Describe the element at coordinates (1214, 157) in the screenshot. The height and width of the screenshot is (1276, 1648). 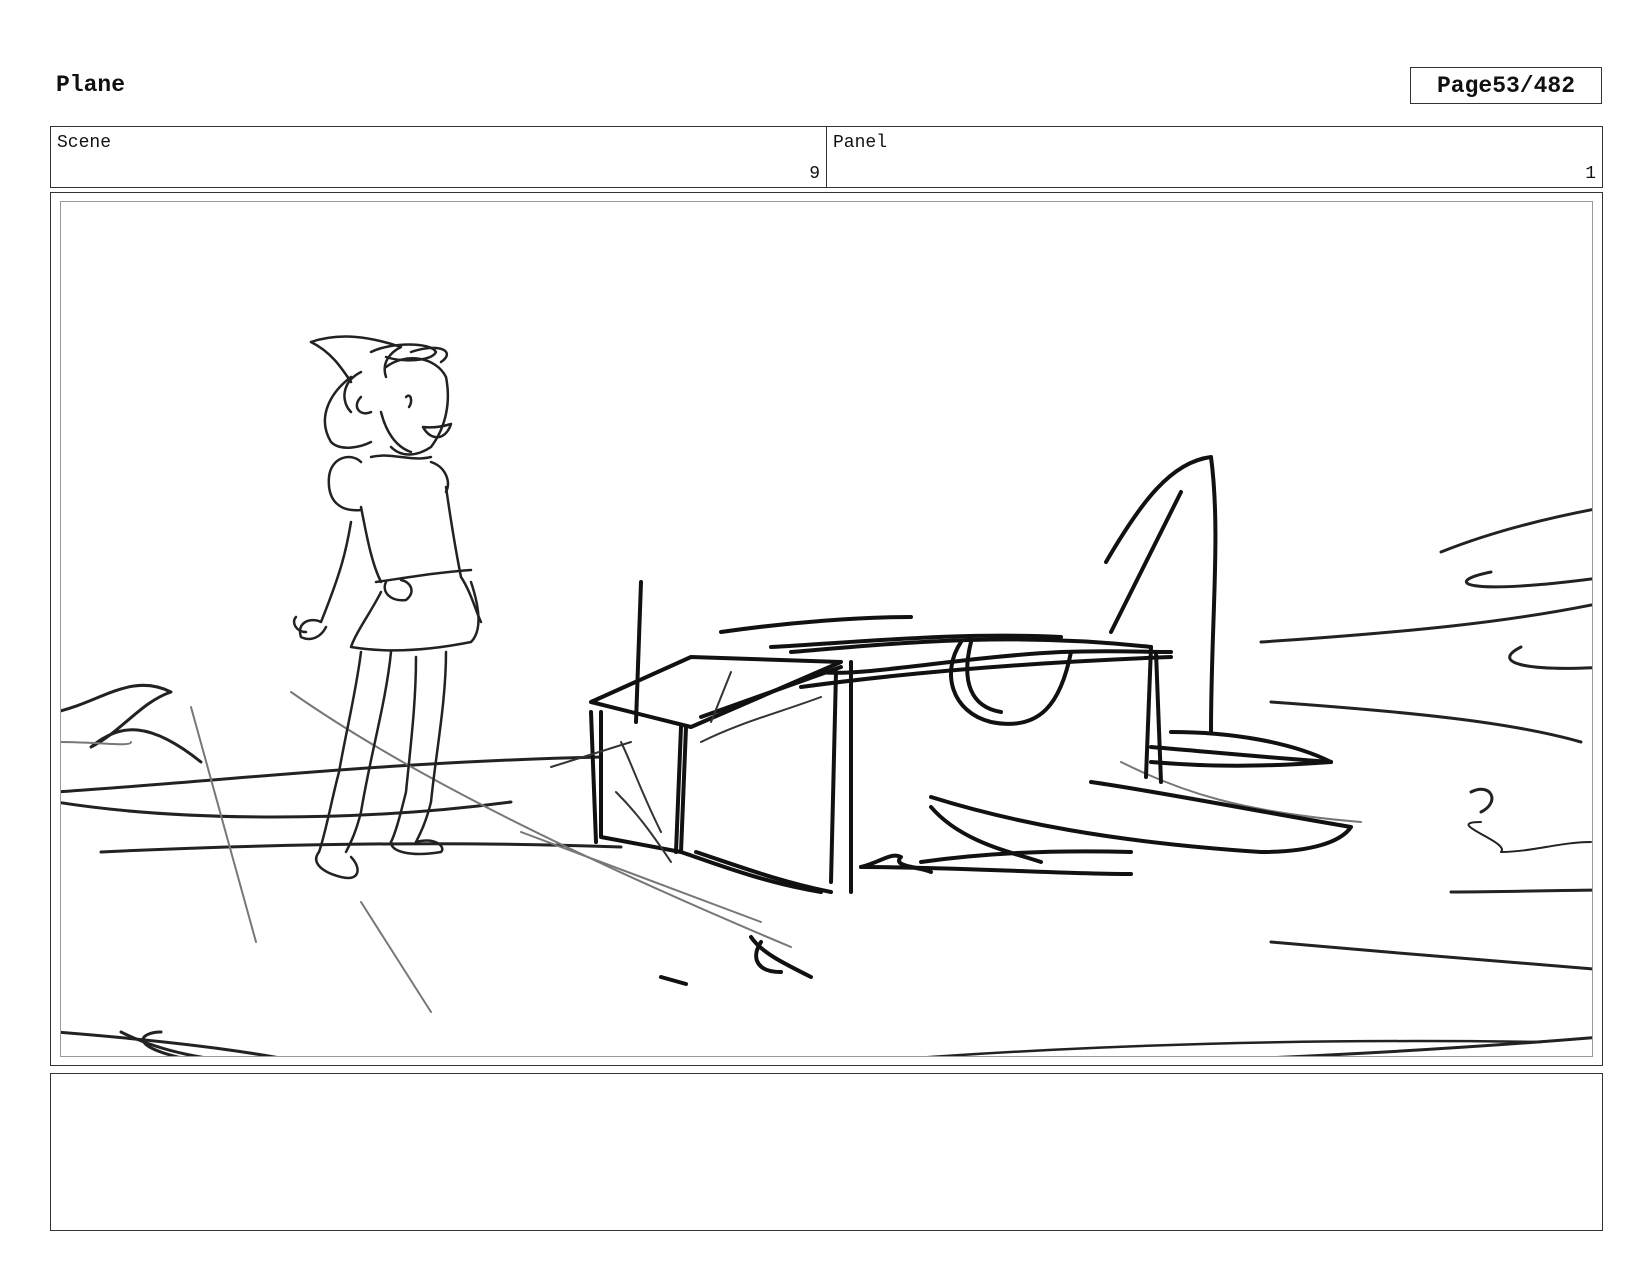
I see `panel-cell: Panel 1` at that location.